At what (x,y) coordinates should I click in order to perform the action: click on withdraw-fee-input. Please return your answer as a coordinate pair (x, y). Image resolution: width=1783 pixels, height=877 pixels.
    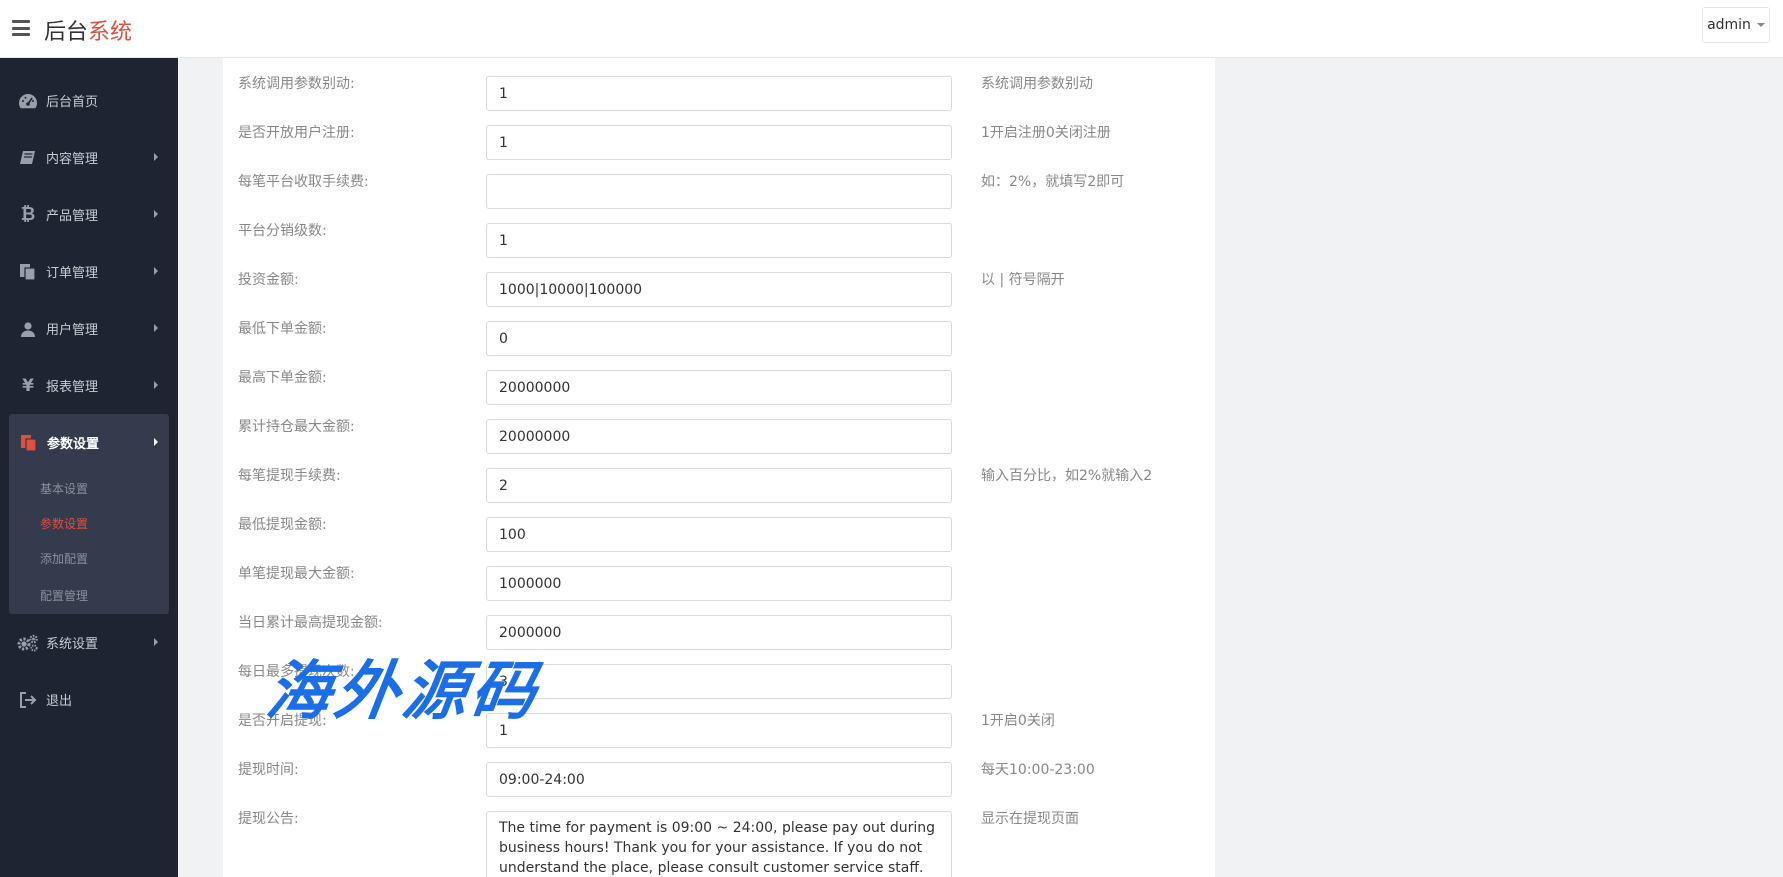
    Looking at the image, I should click on (719, 485).